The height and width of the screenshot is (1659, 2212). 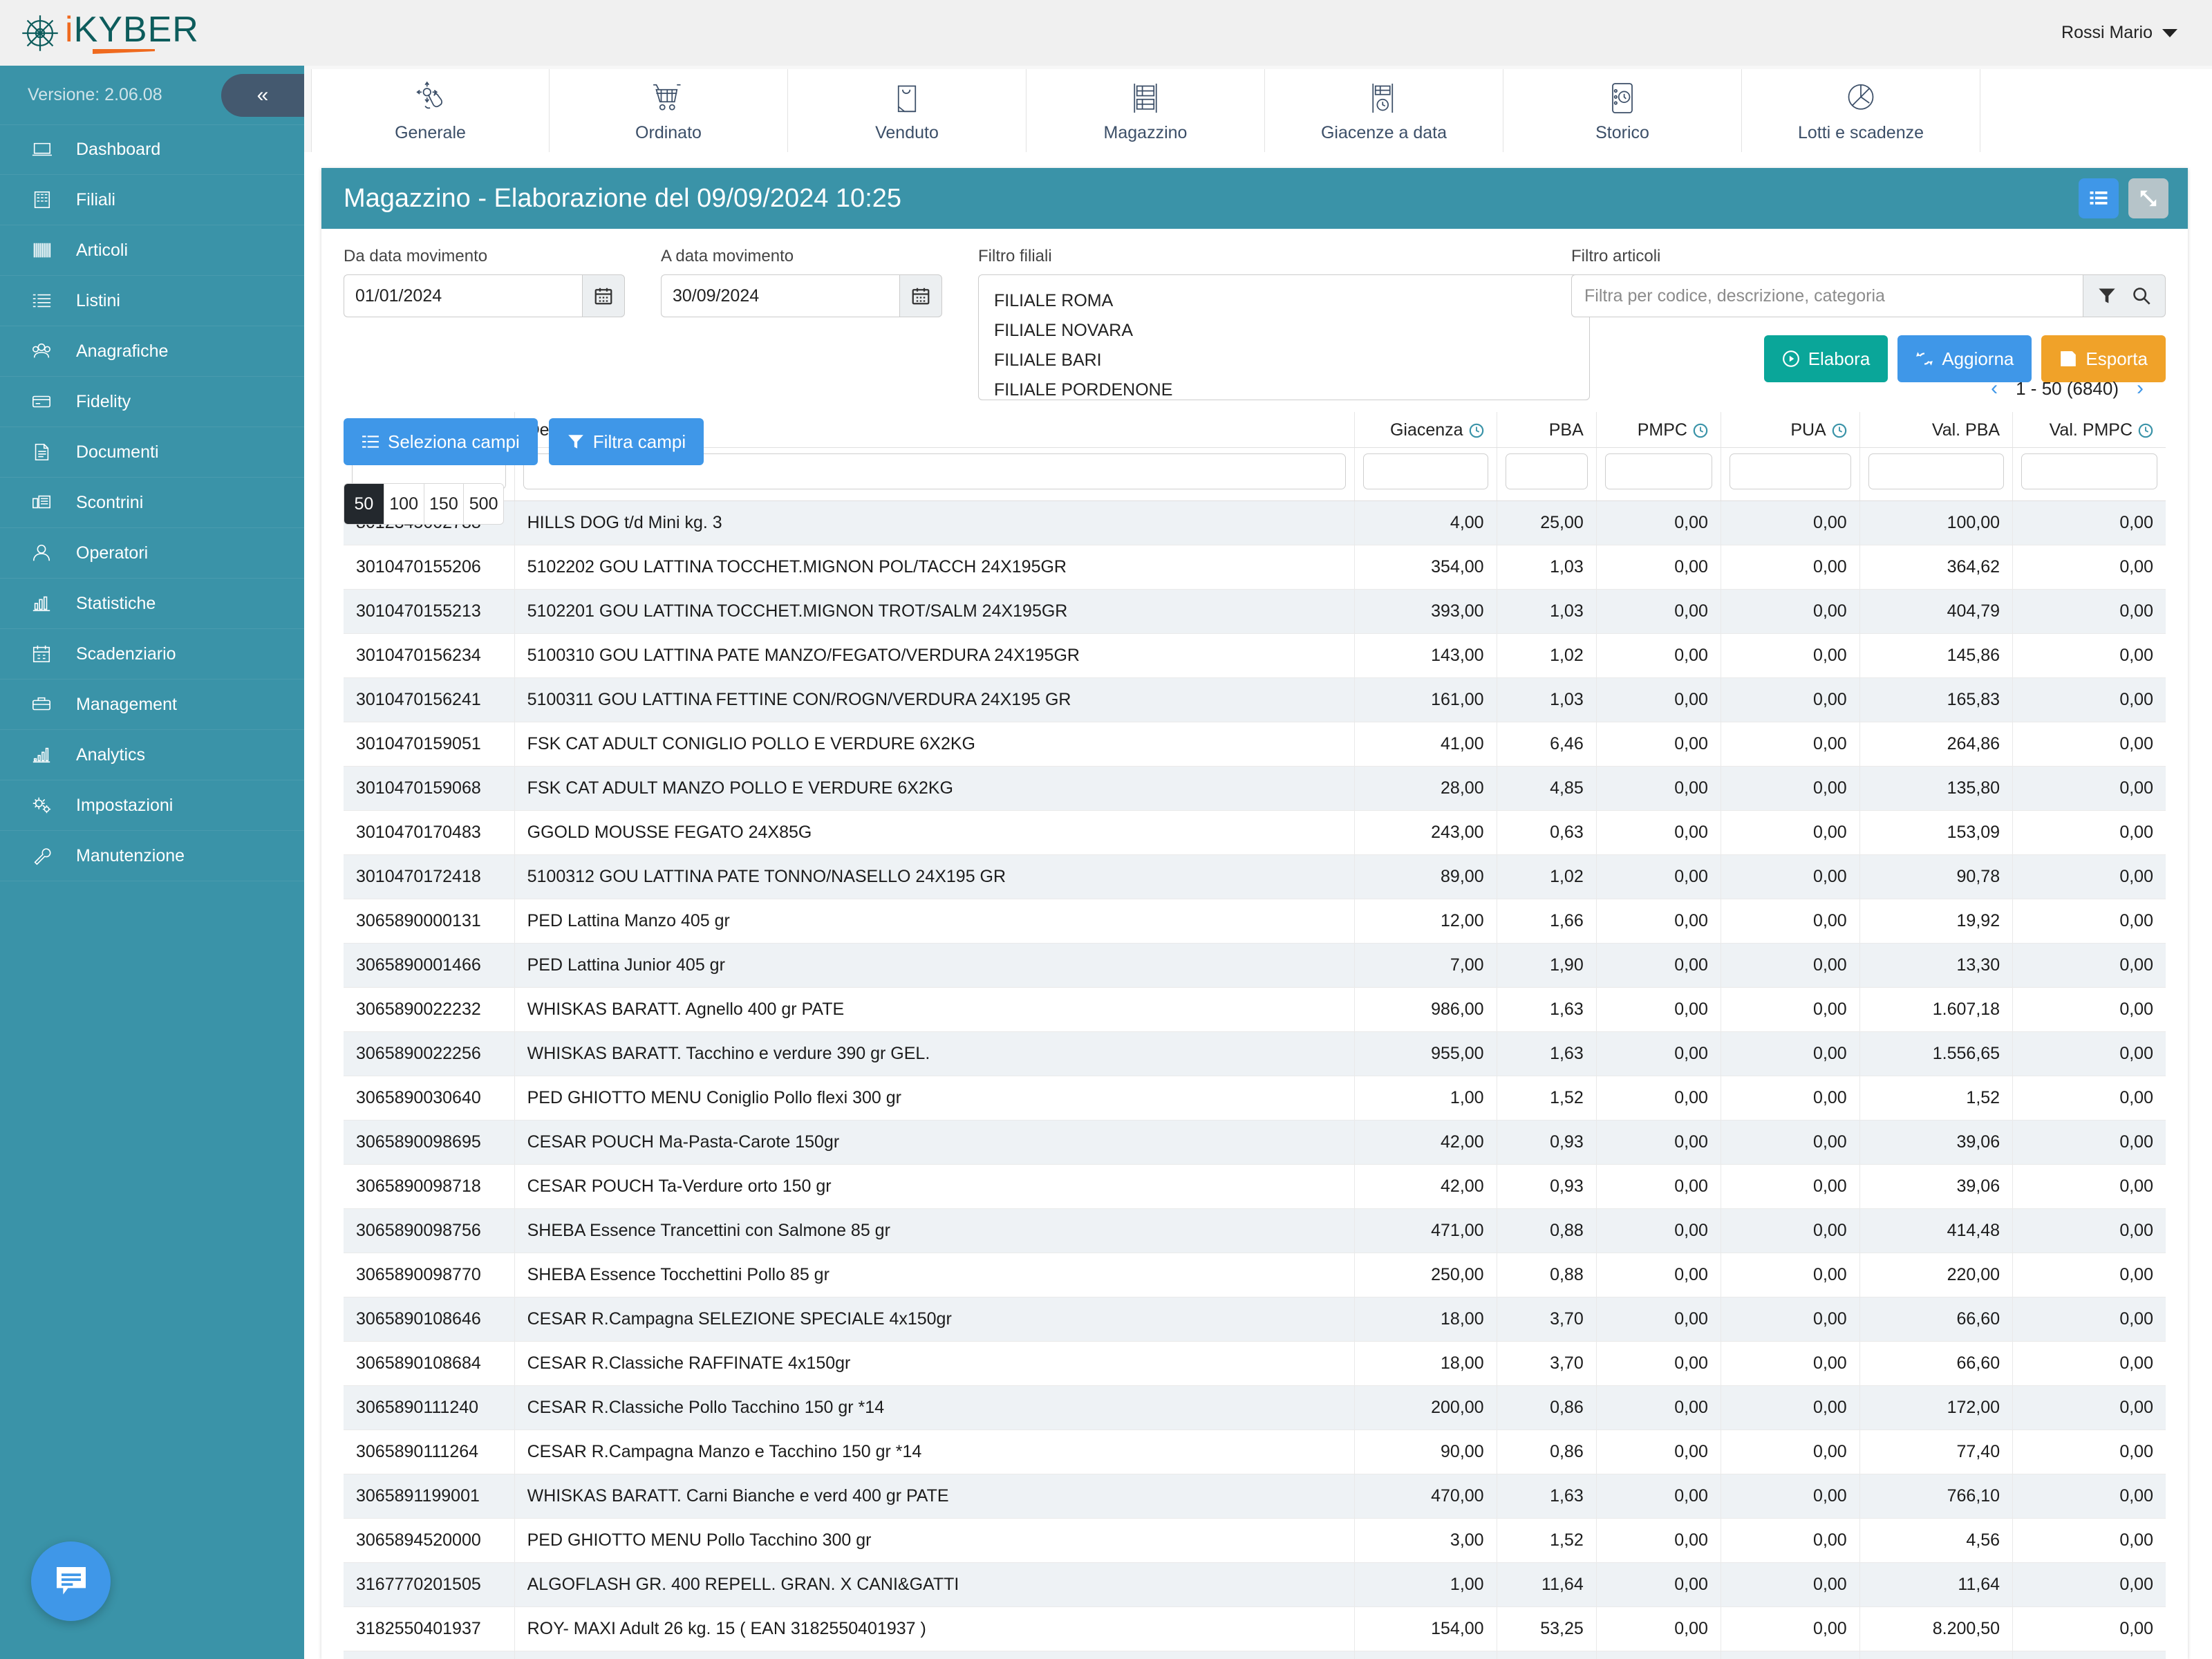 What do you see at coordinates (2141, 296) in the screenshot?
I see `search-icon` at bounding box center [2141, 296].